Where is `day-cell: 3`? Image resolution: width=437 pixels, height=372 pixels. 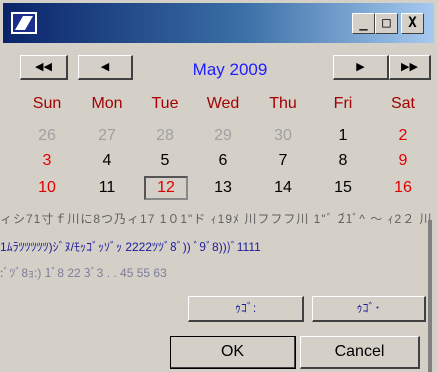
day-cell: 3 is located at coordinates (47, 161).